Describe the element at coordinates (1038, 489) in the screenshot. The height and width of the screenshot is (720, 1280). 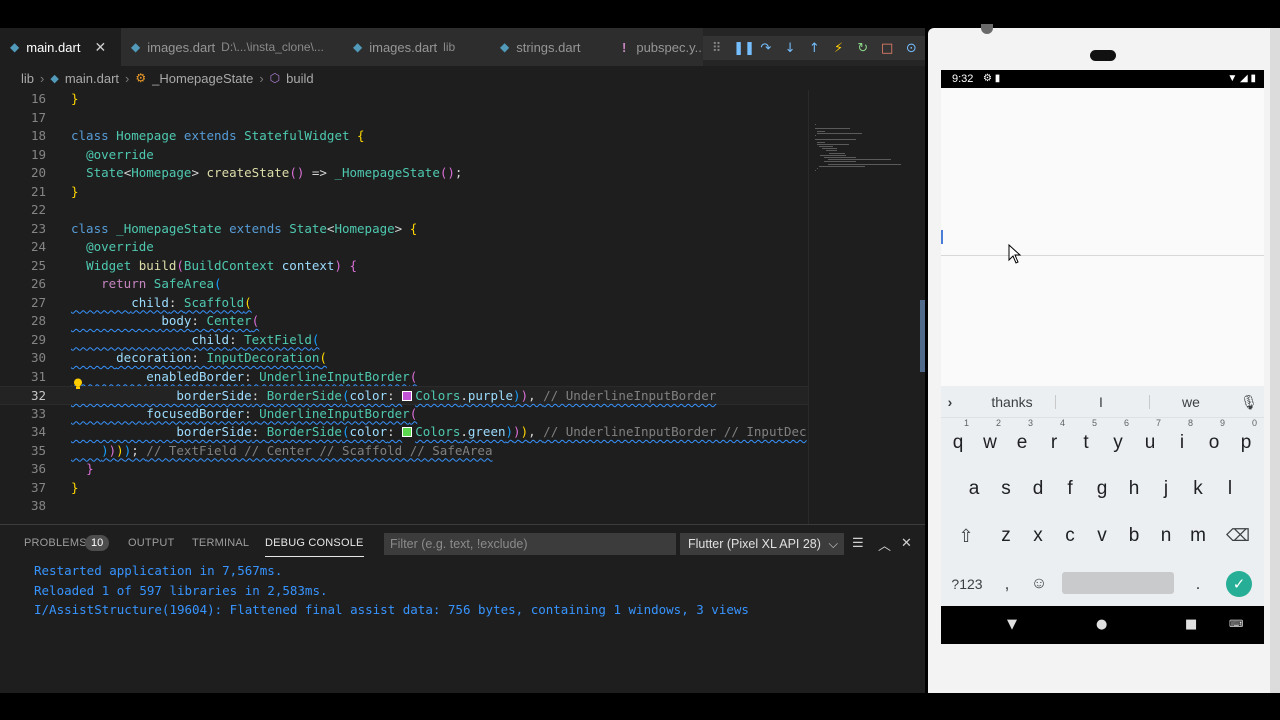
I see `key-d: d` at that location.